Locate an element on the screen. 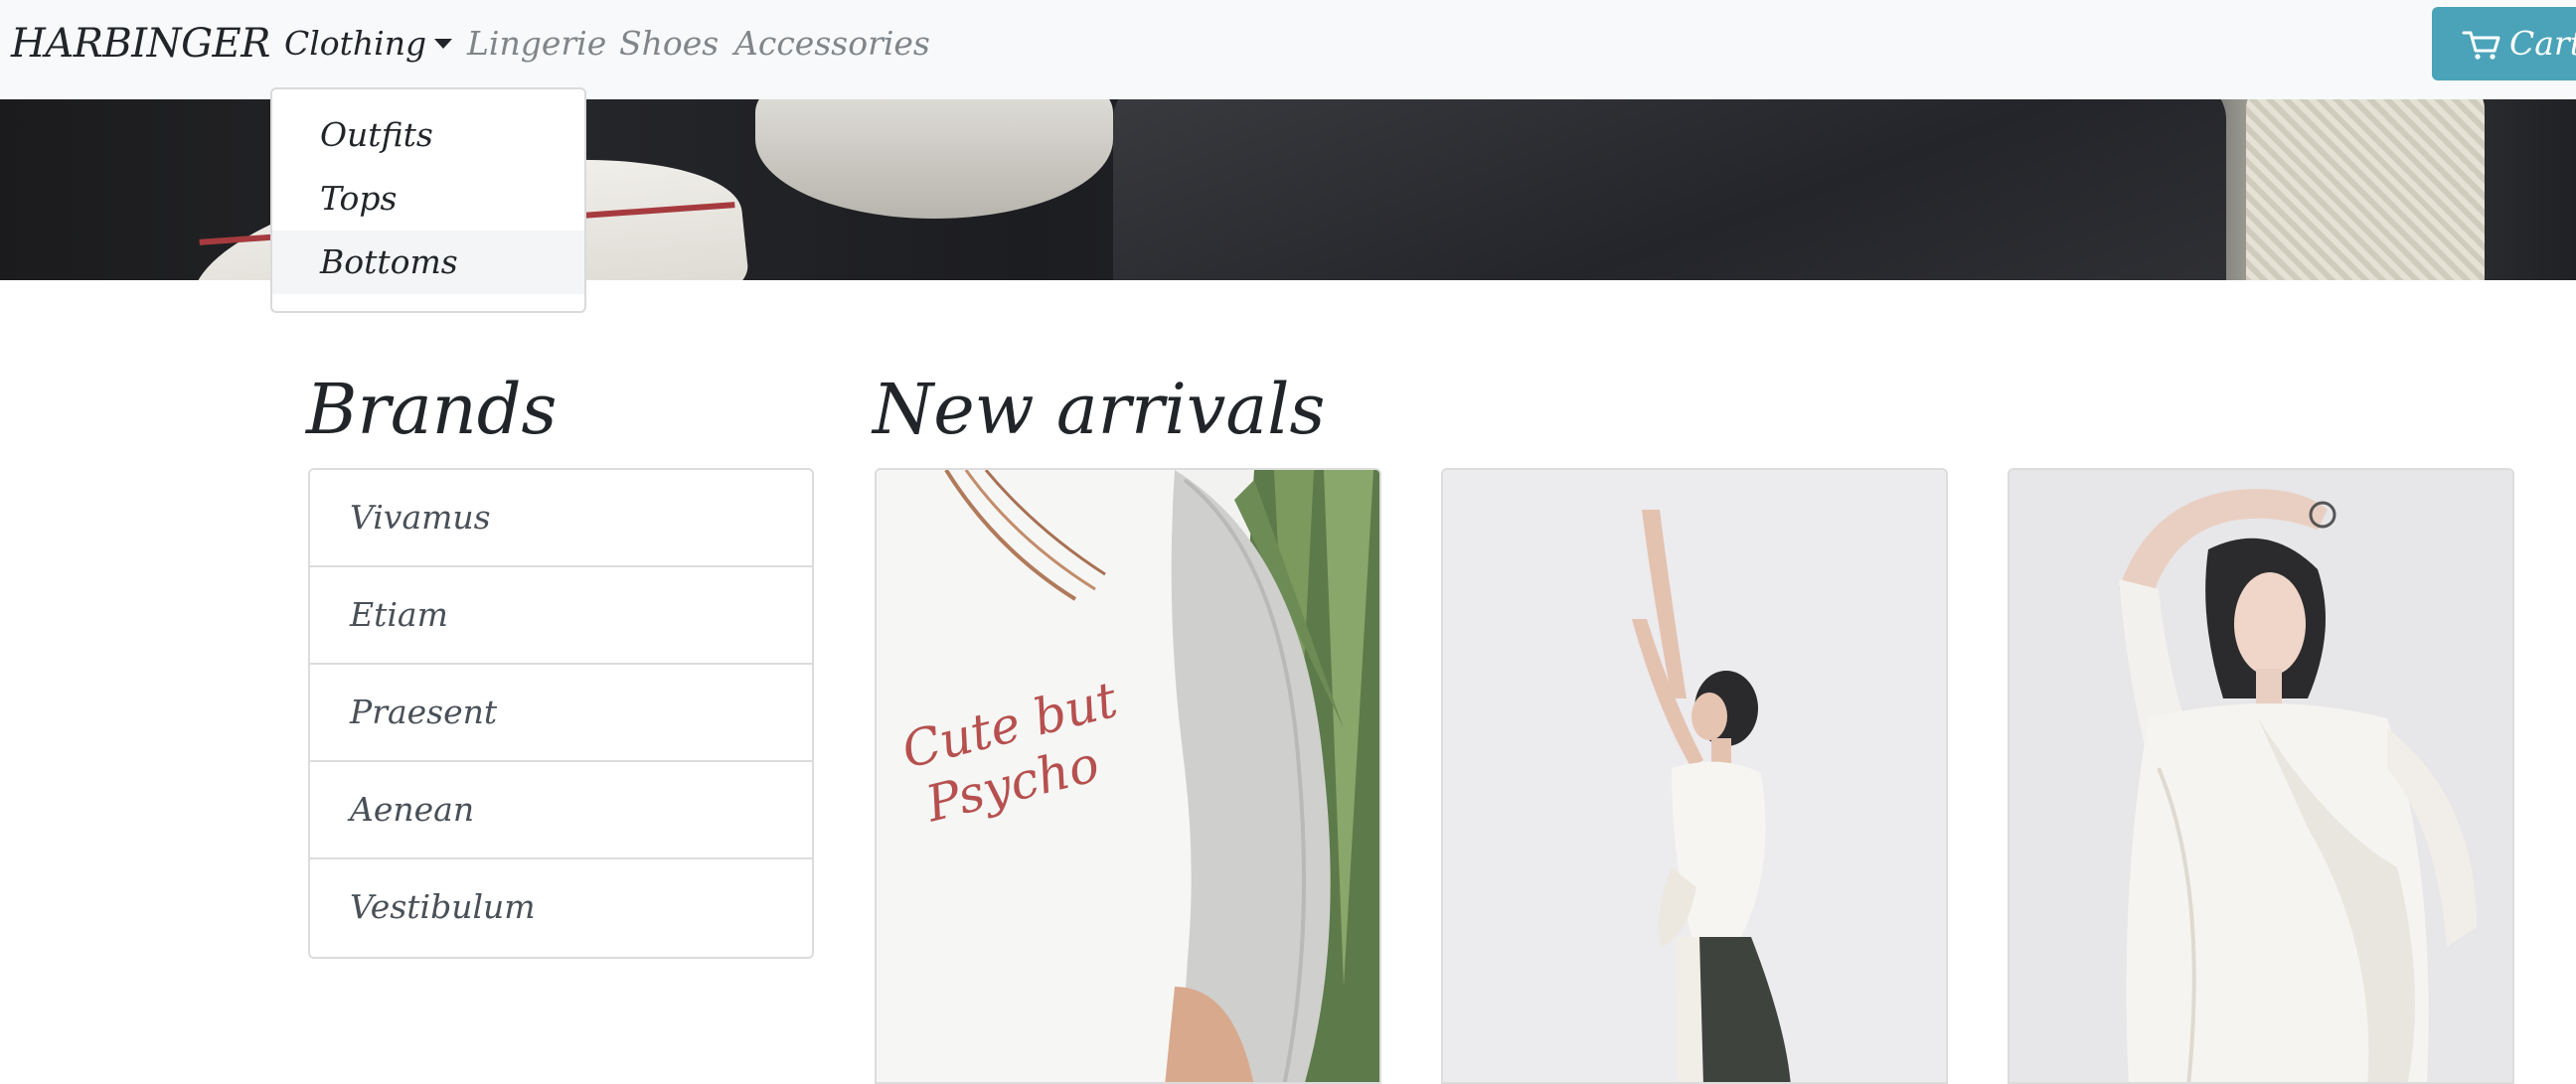  hero-sneaker-right is located at coordinates (934, 159).